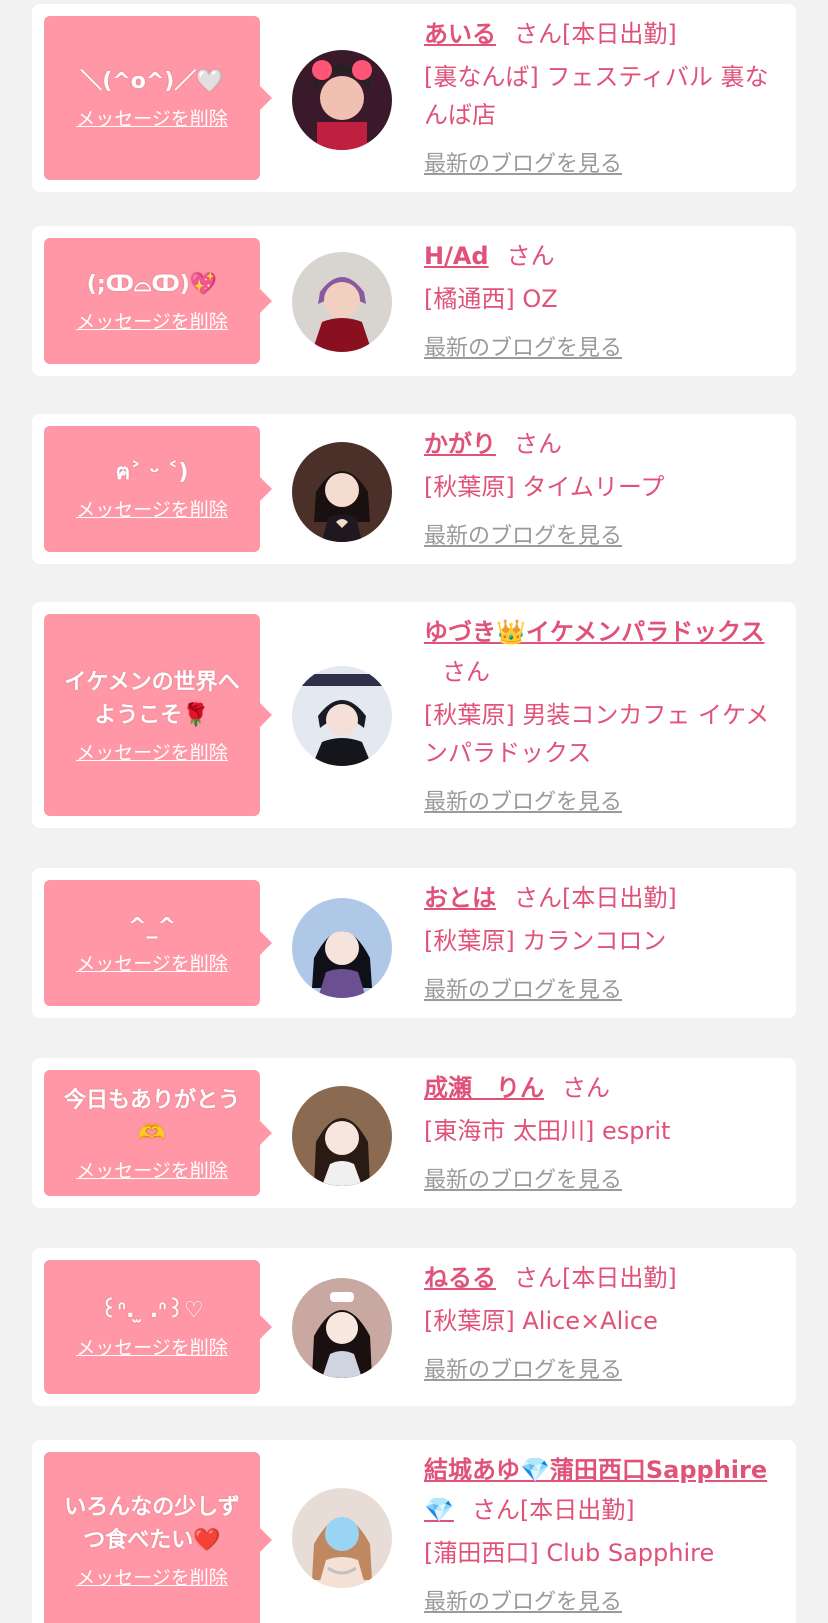 Image resolution: width=828 pixels, height=1623 pixels. I want to click on message-bubble: イケメンの世界へようこそ🌹 メッセージを削除, so click(158, 715).